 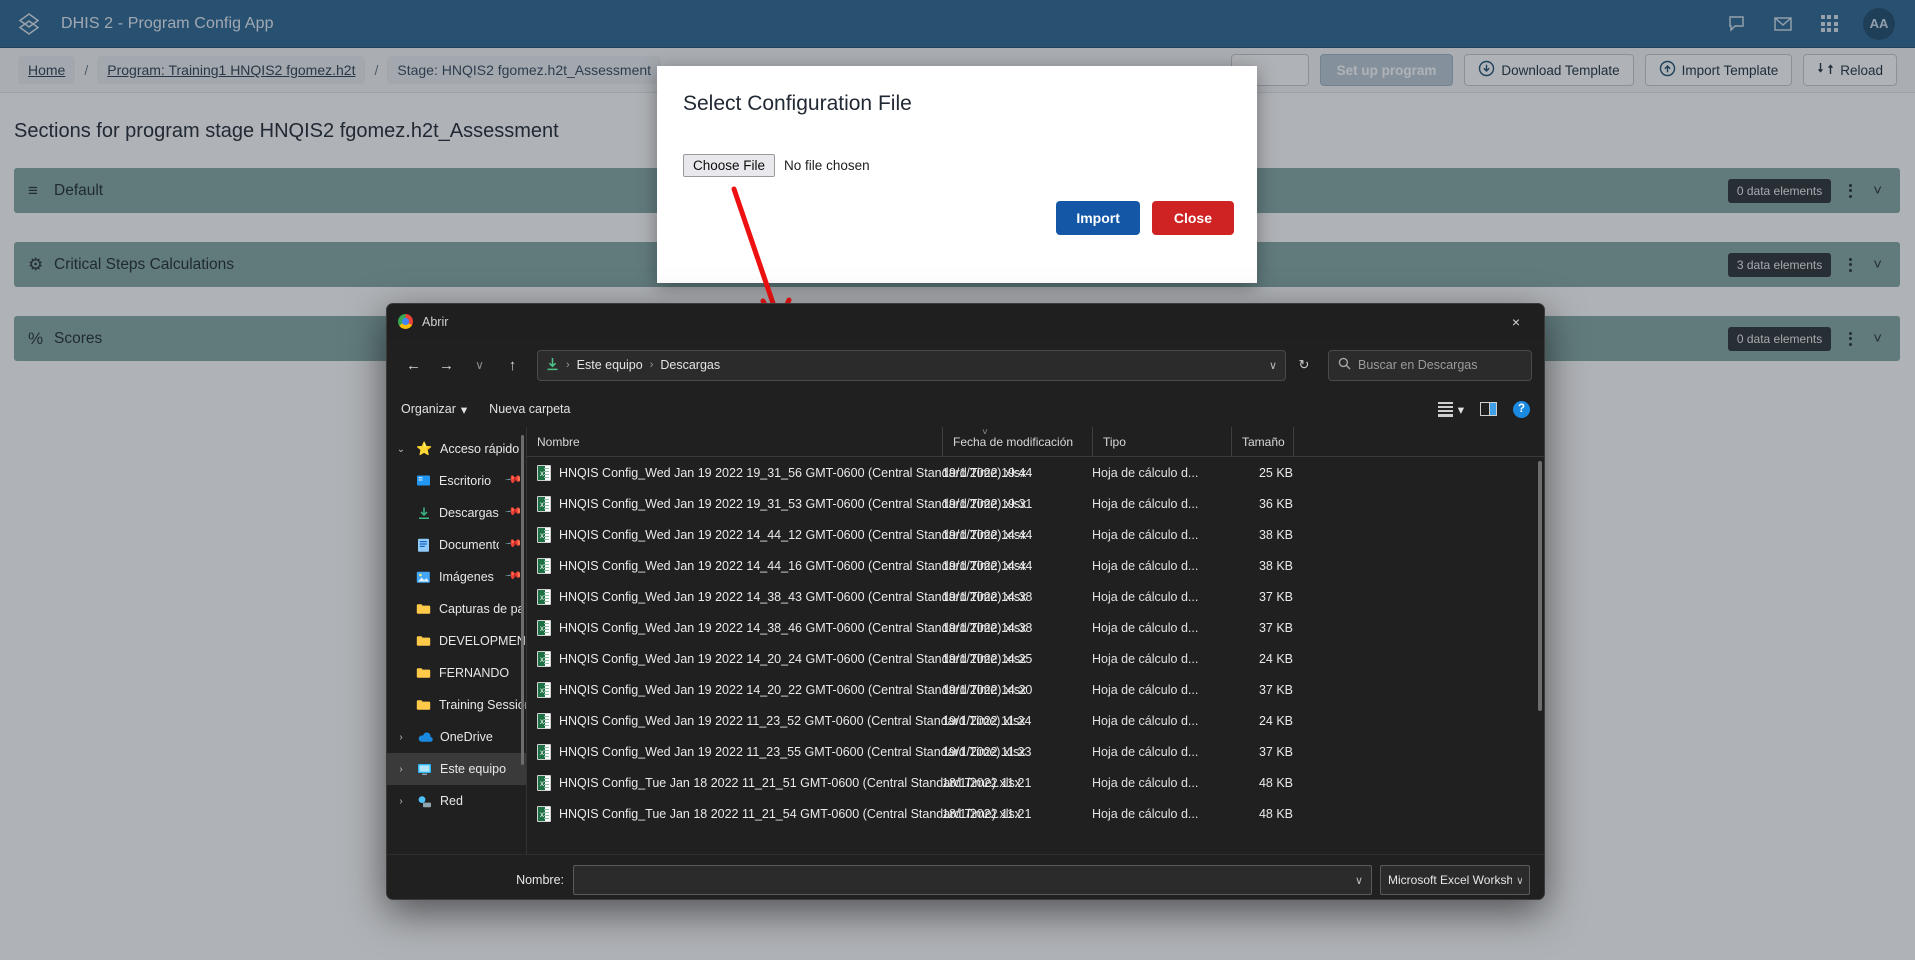 What do you see at coordinates (413, 365) in the screenshot?
I see `back-button: ←` at bounding box center [413, 365].